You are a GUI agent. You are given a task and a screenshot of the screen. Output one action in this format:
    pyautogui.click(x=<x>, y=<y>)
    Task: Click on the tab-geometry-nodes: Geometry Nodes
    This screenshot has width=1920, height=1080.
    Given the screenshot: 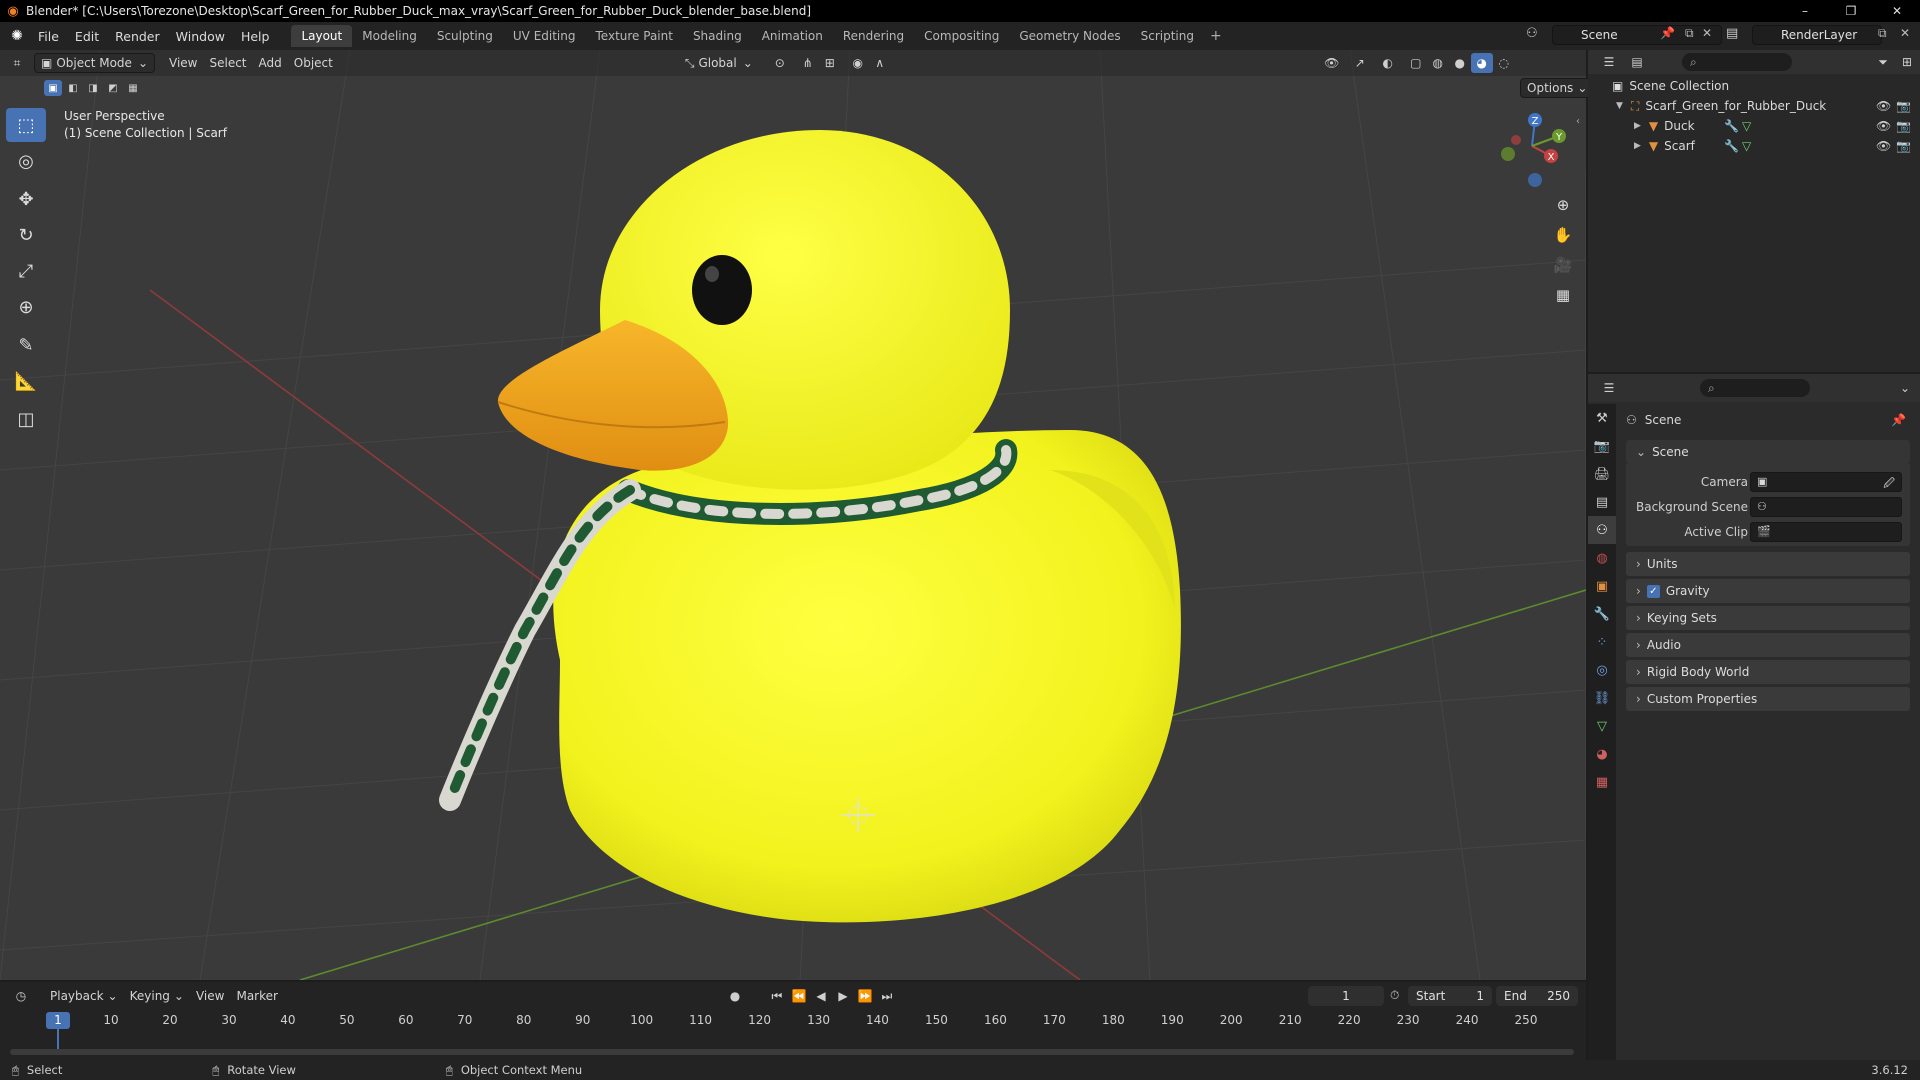 What is the action you would take?
    pyautogui.click(x=1069, y=36)
    